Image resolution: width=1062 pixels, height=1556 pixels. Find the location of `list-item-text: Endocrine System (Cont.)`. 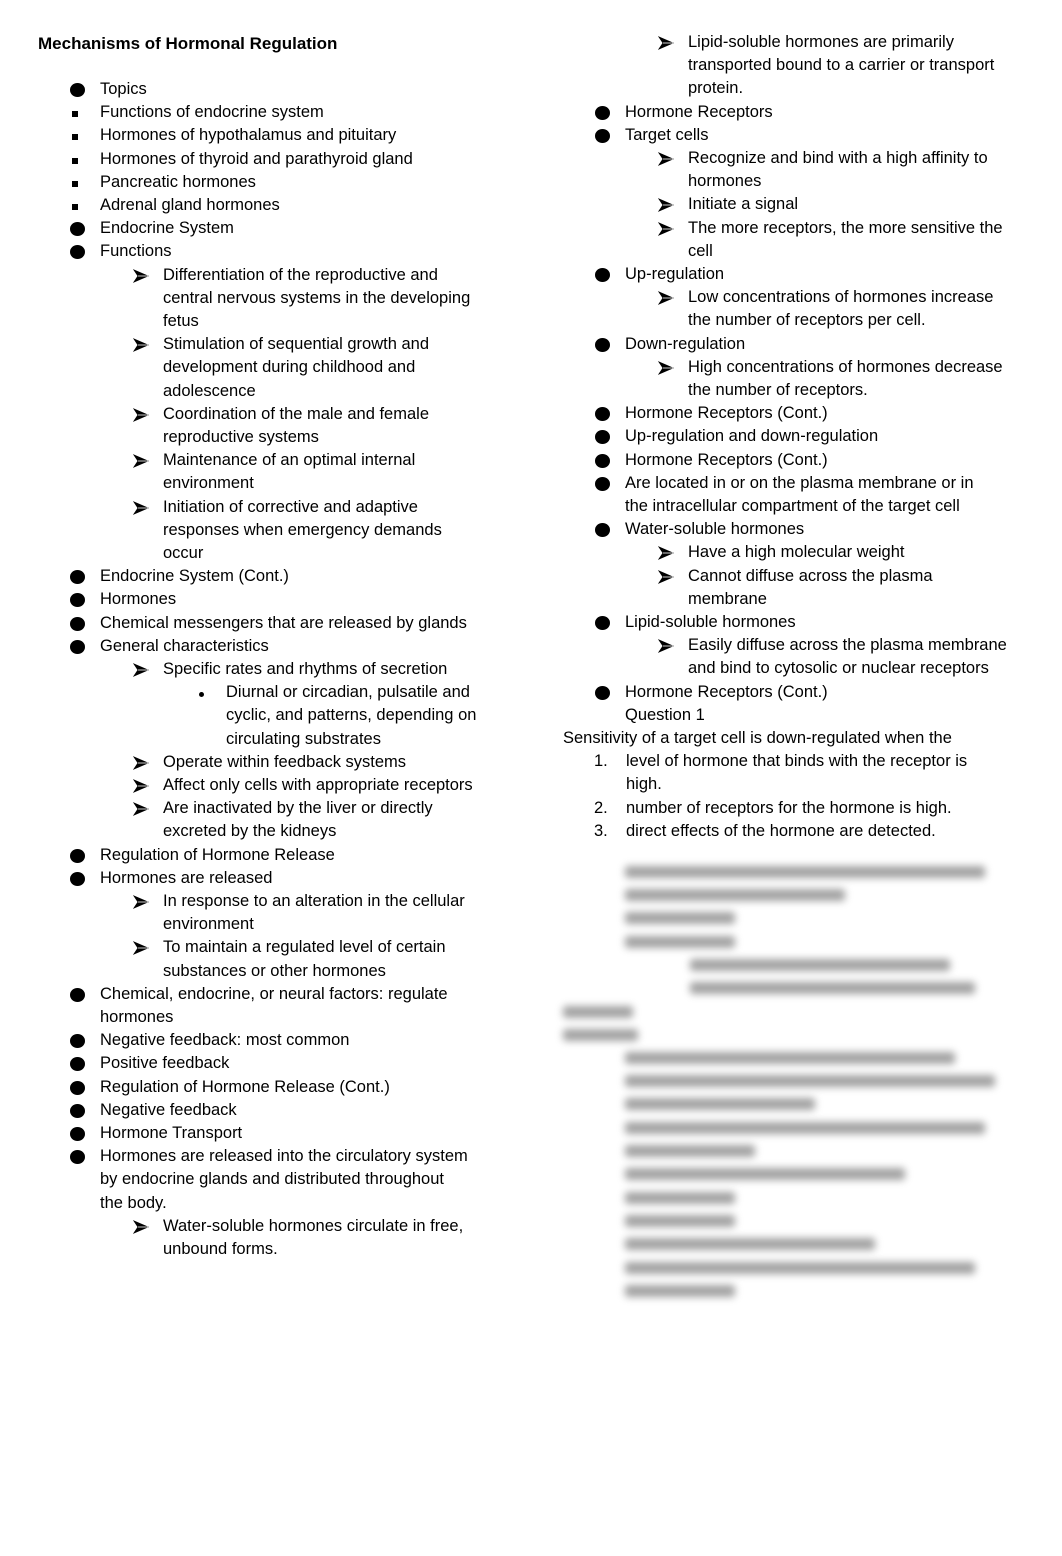

list-item-text: Endocrine System (Cont.) is located at coordinates (194, 576).